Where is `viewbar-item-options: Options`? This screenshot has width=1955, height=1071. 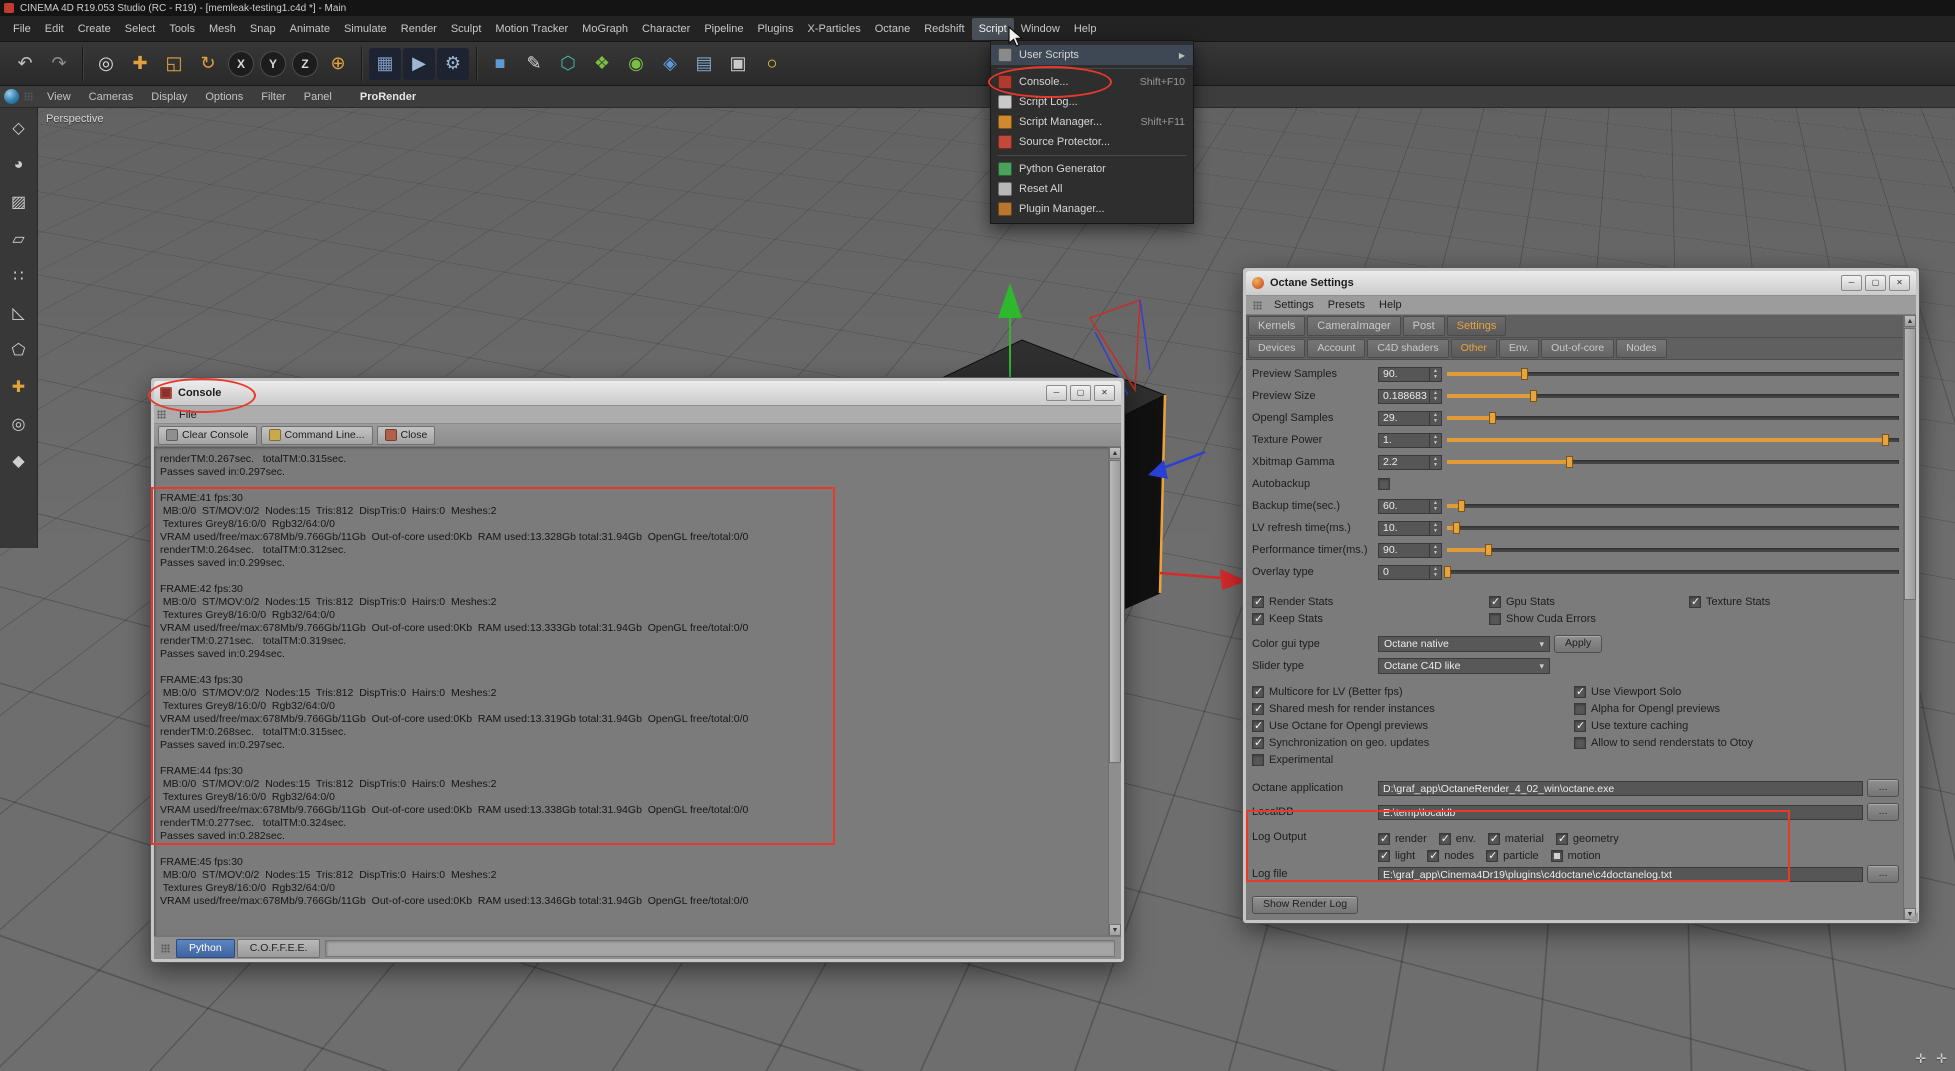
viewbar-item-options: Options is located at coordinates (224, 97).